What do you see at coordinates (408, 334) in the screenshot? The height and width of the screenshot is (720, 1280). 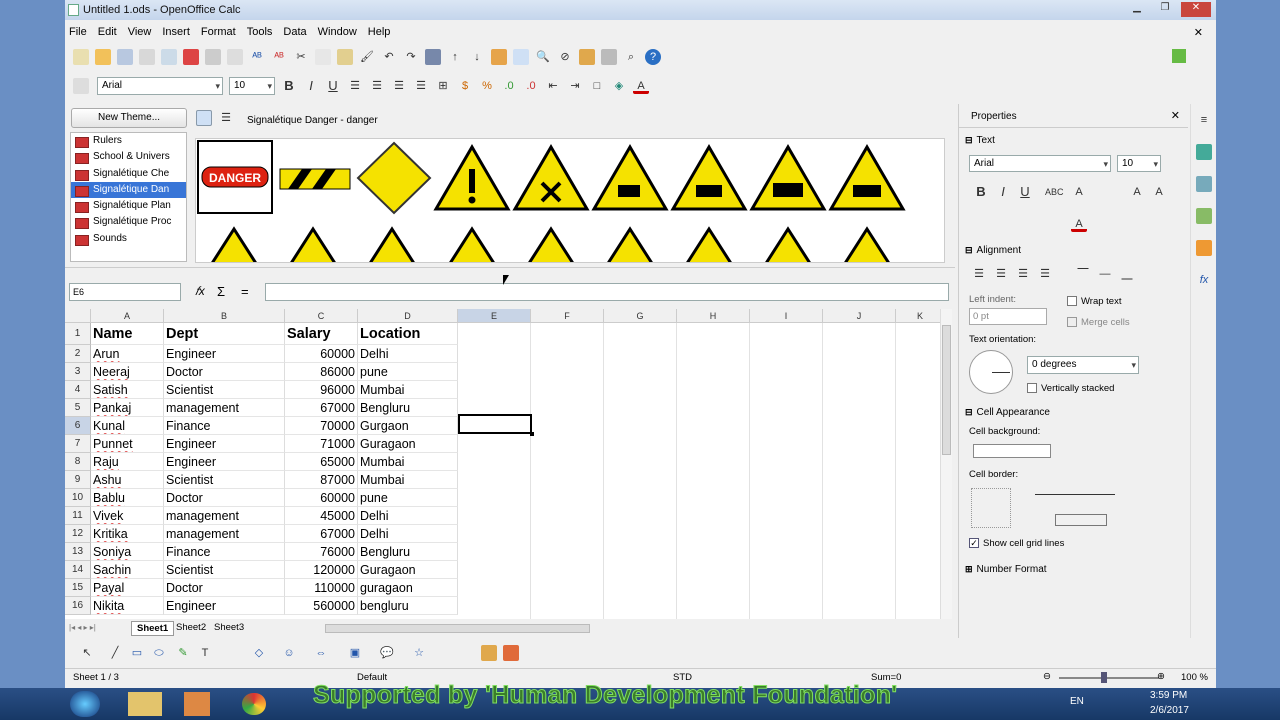 I see `table-cell: Location` at bounding box center [408, 334].